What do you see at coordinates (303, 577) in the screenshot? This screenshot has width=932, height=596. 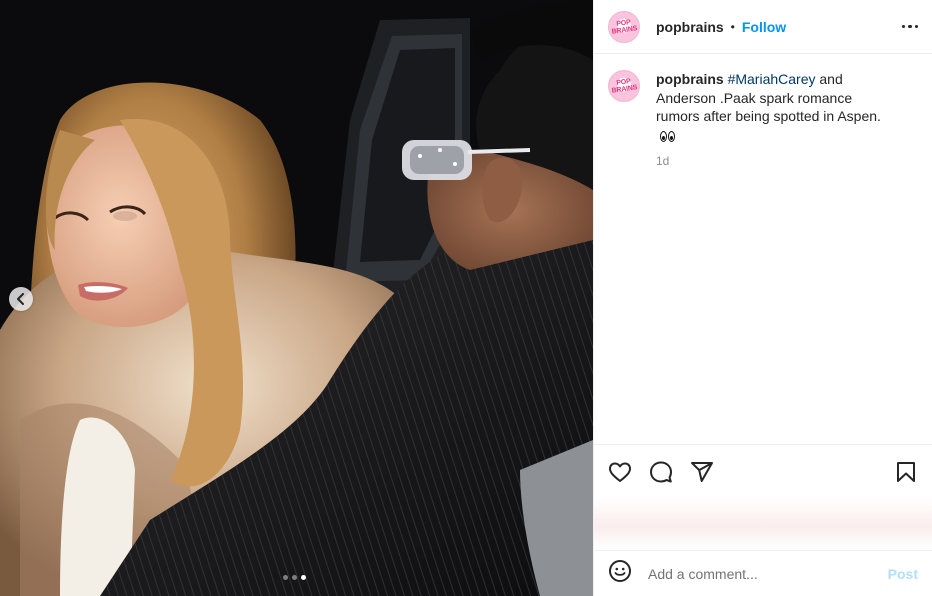 I see `carousel-dot-active` at bounding box center [303, 577].